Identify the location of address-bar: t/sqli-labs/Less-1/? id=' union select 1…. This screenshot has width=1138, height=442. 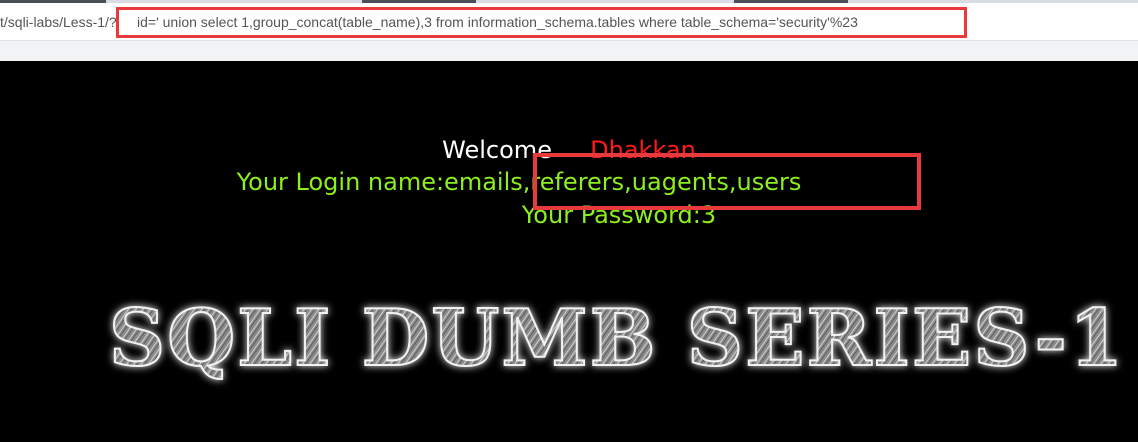
(569, 21).